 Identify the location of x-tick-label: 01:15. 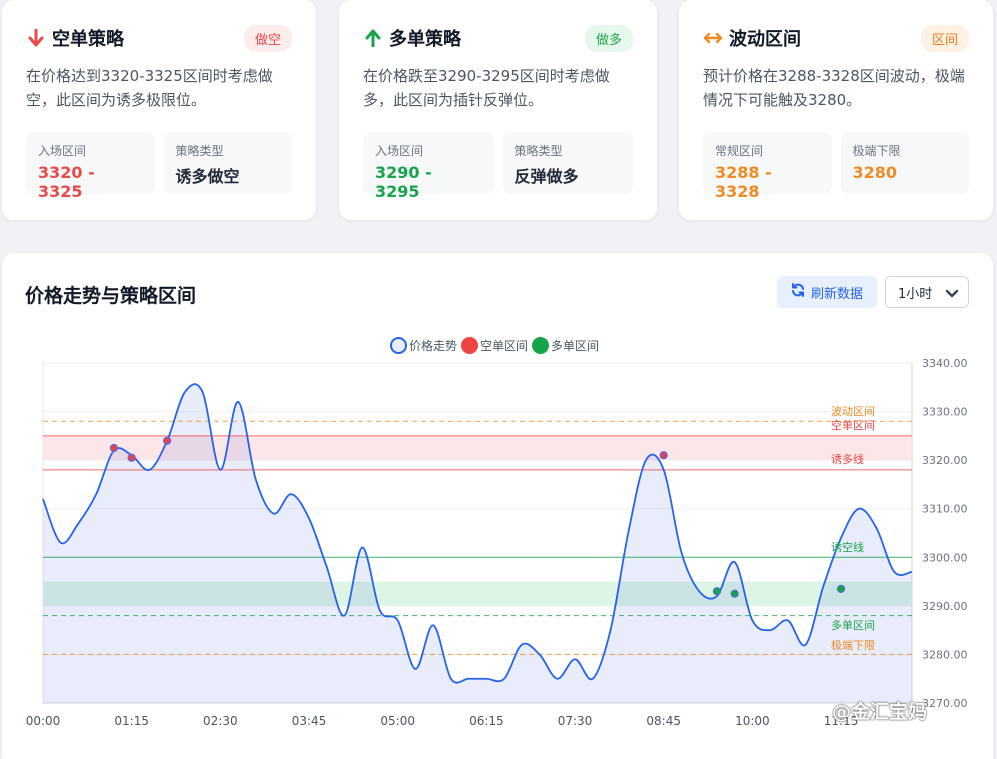
(131, 721).